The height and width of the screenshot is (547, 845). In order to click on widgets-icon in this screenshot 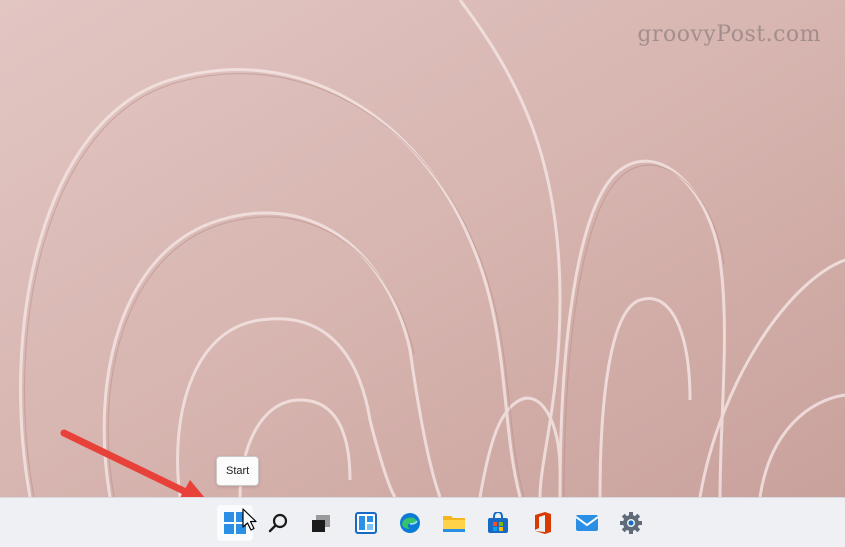, I will do `click(366, 523)`.